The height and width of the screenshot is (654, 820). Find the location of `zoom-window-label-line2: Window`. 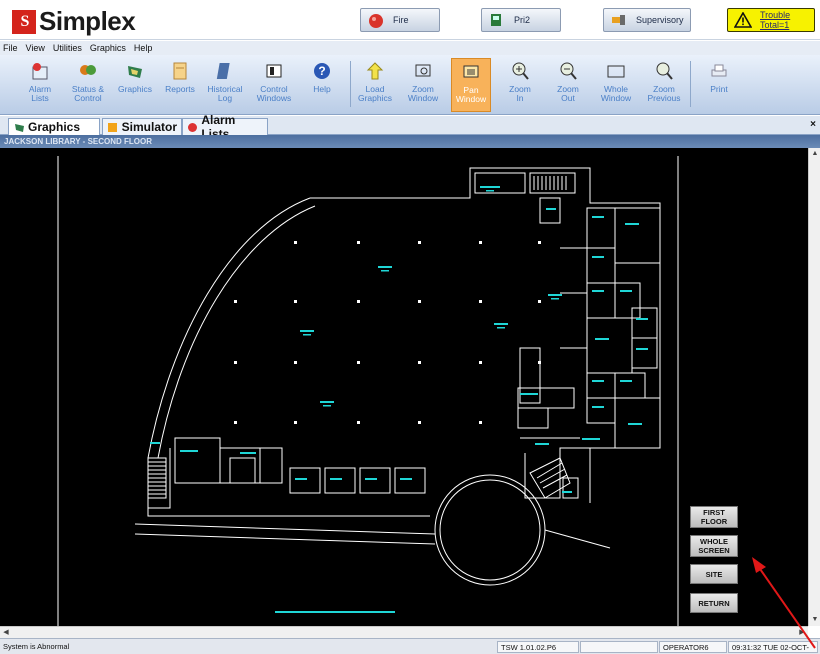

zoom-window-label-line2: Window is located at coordinates (423, 98).